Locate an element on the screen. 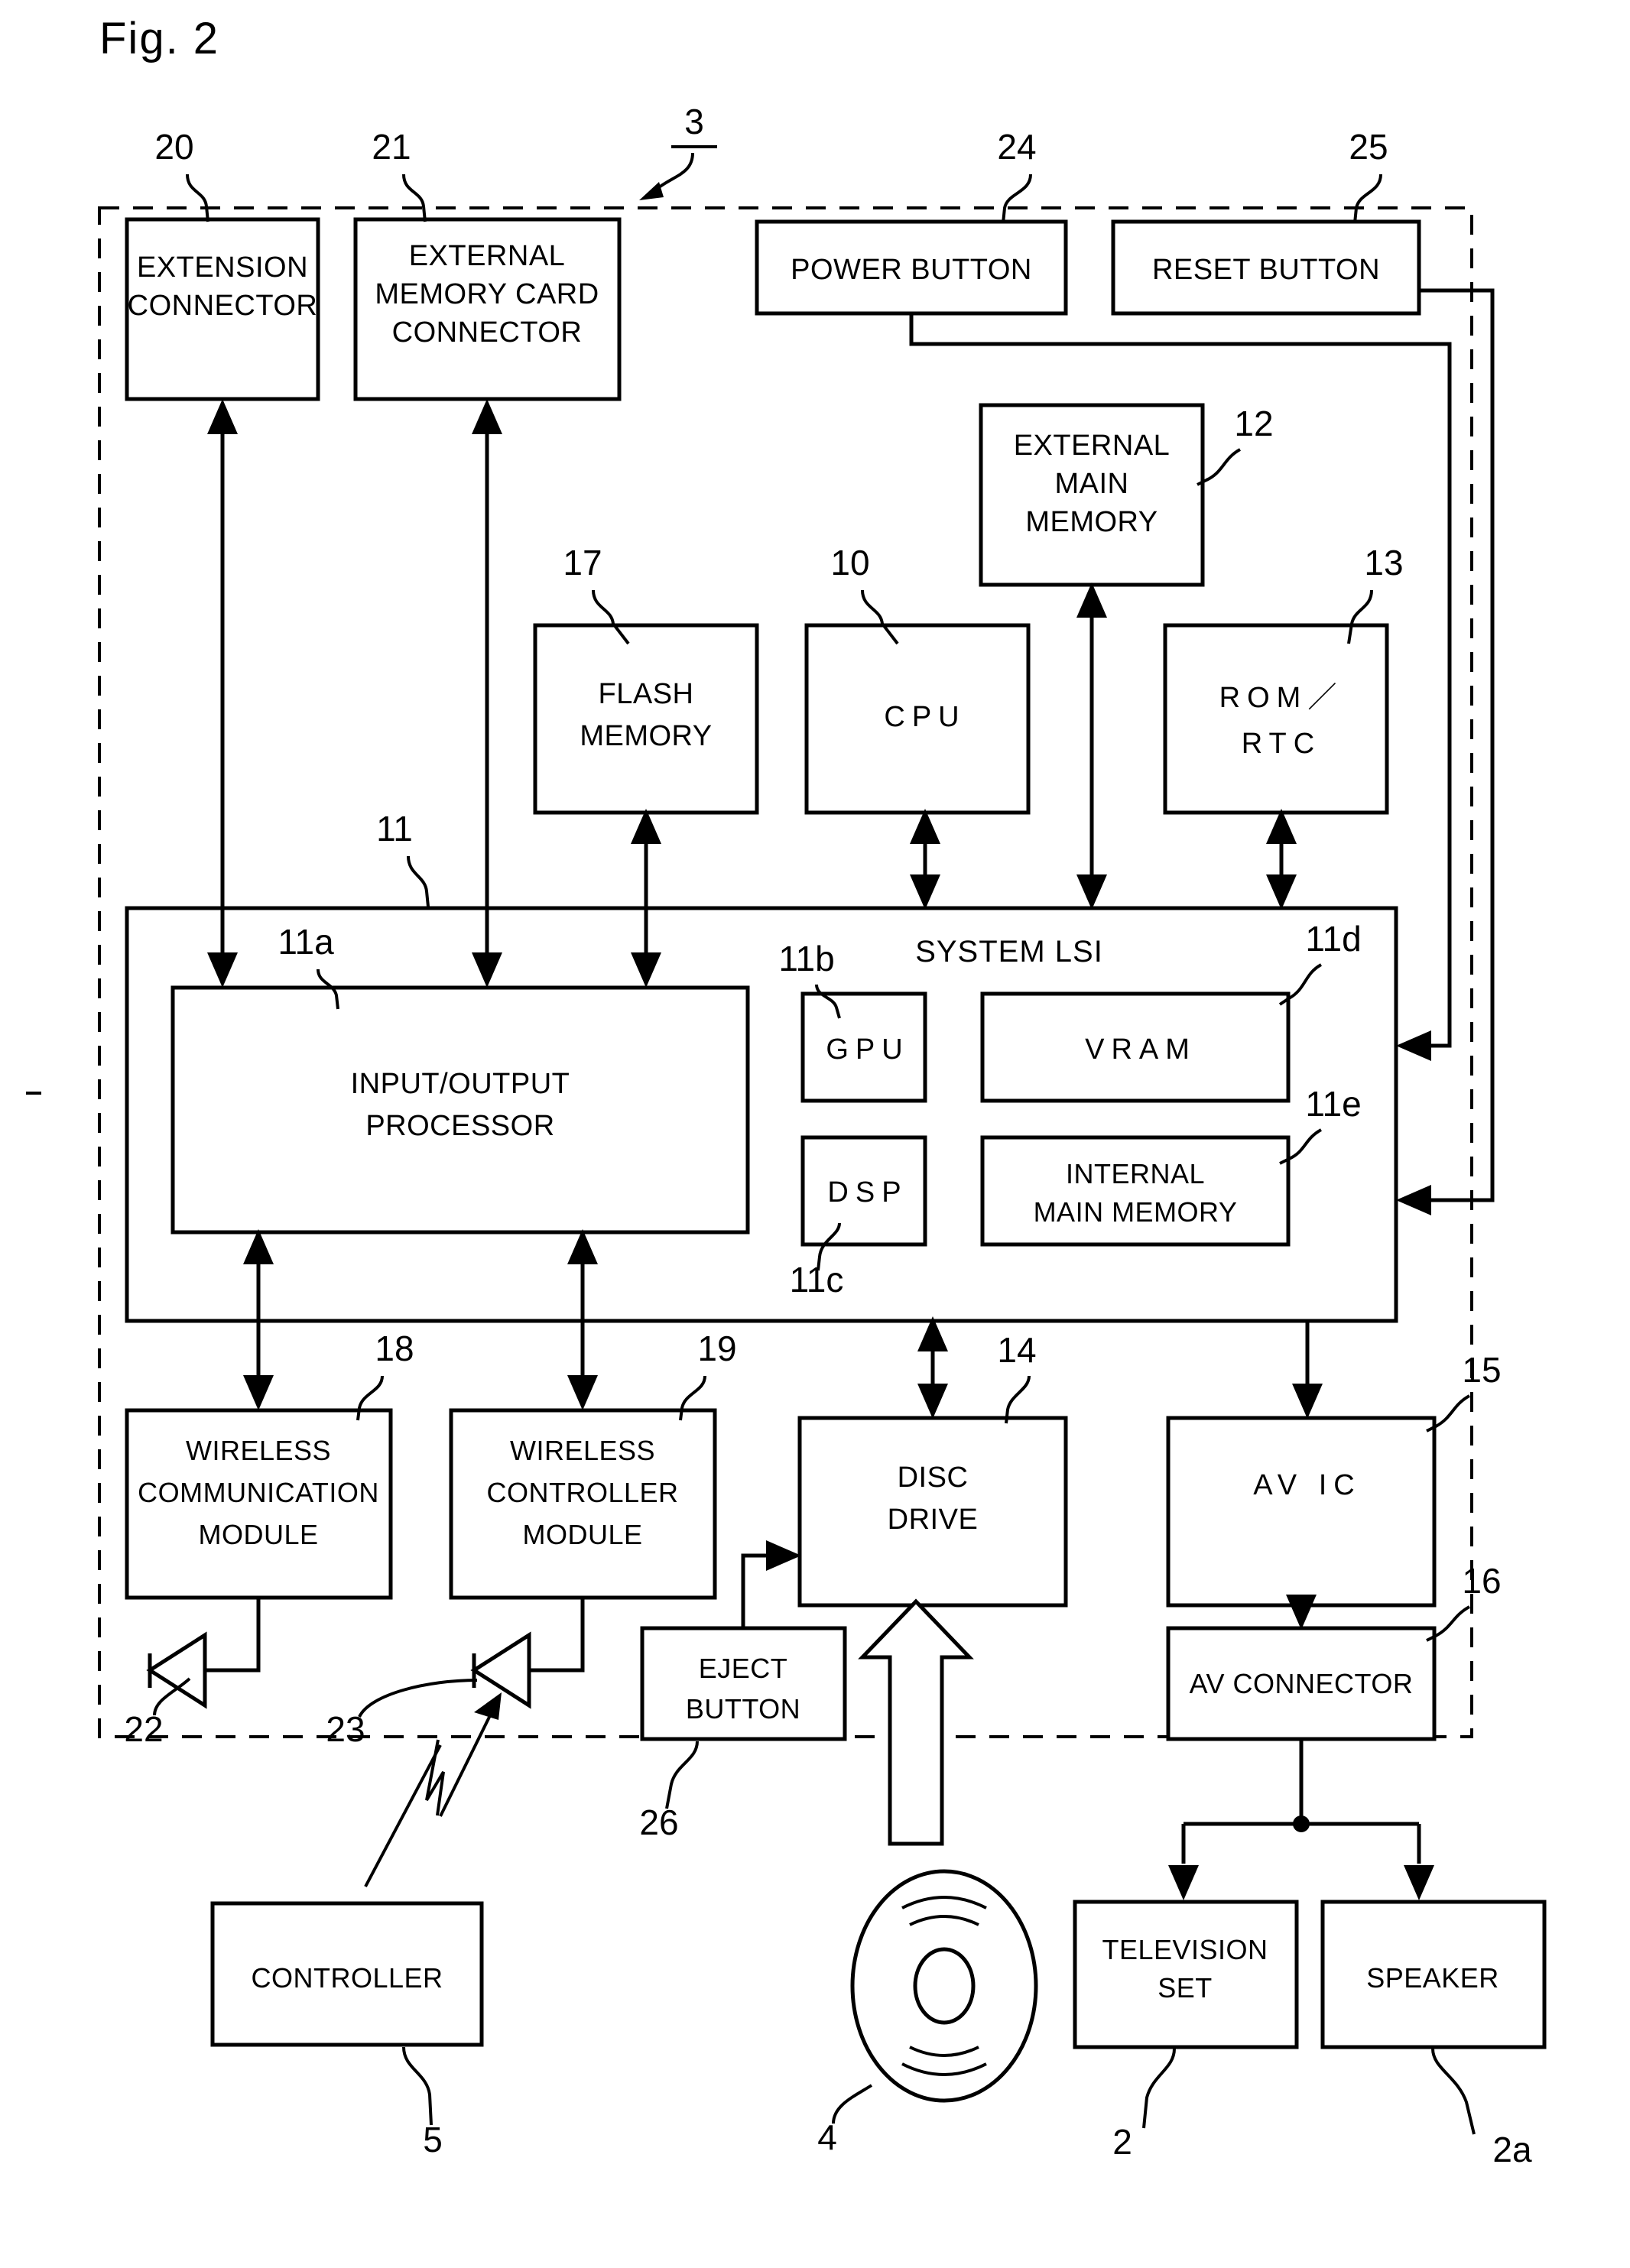  gpu-label: GPU is located at coordinates (867, 1049).